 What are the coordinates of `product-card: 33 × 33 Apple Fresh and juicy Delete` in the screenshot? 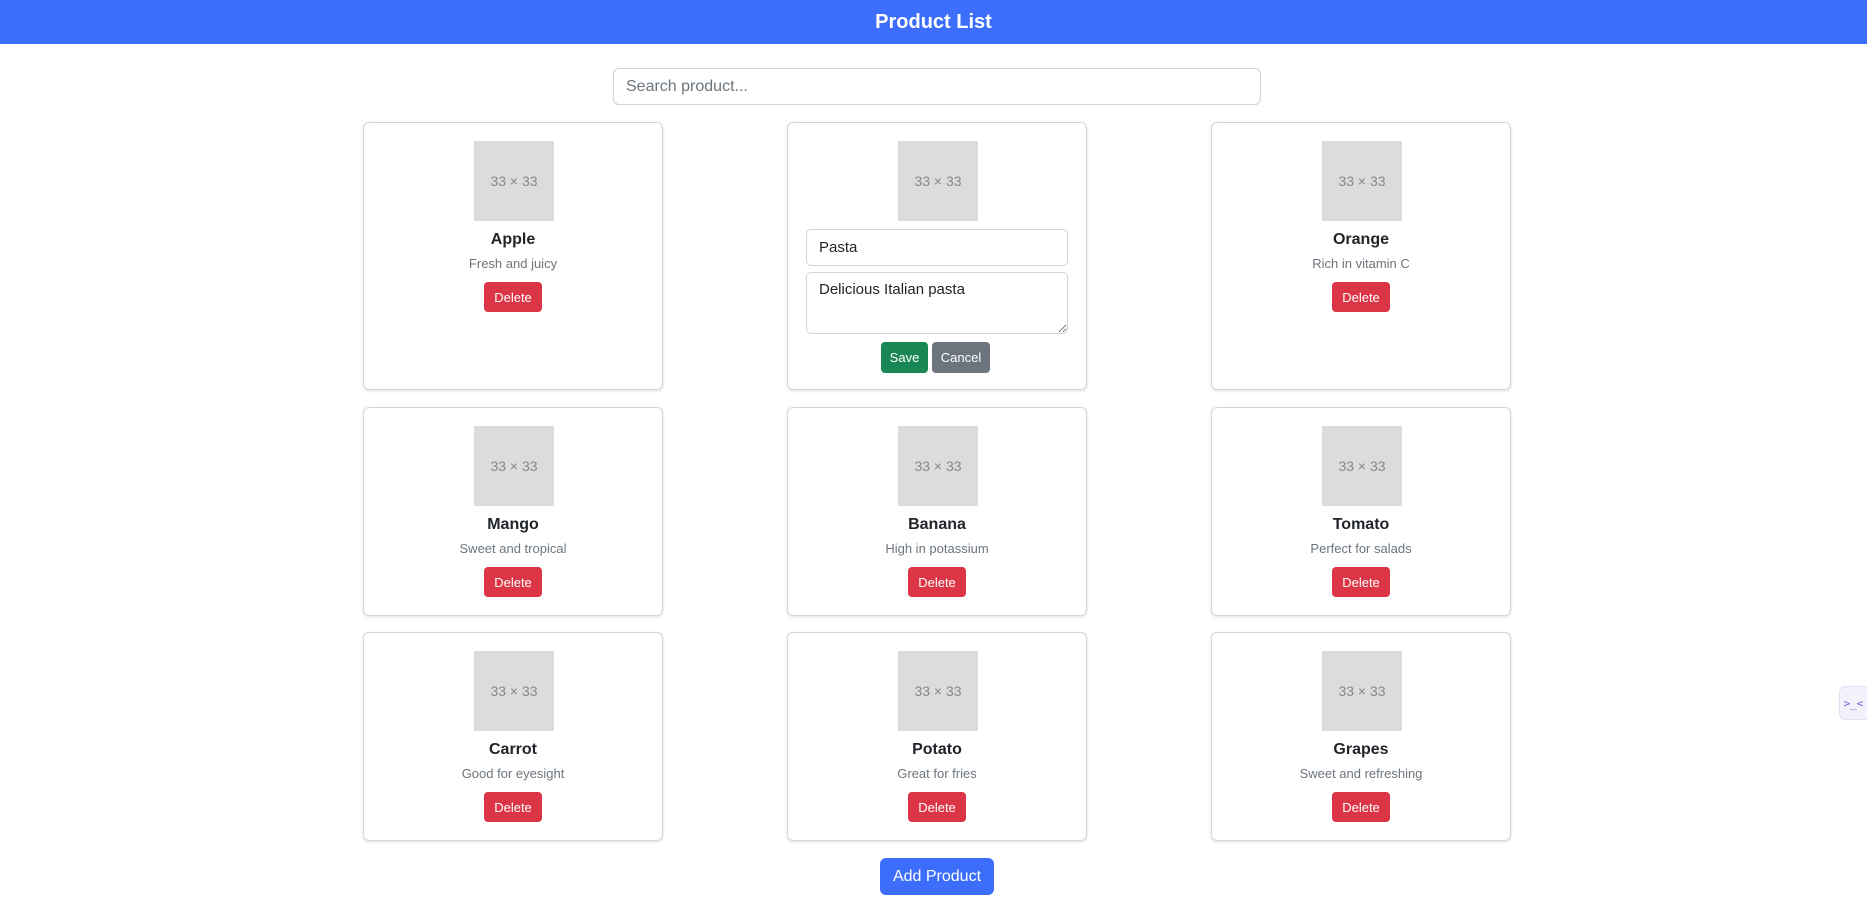 It's located at (513, 256).